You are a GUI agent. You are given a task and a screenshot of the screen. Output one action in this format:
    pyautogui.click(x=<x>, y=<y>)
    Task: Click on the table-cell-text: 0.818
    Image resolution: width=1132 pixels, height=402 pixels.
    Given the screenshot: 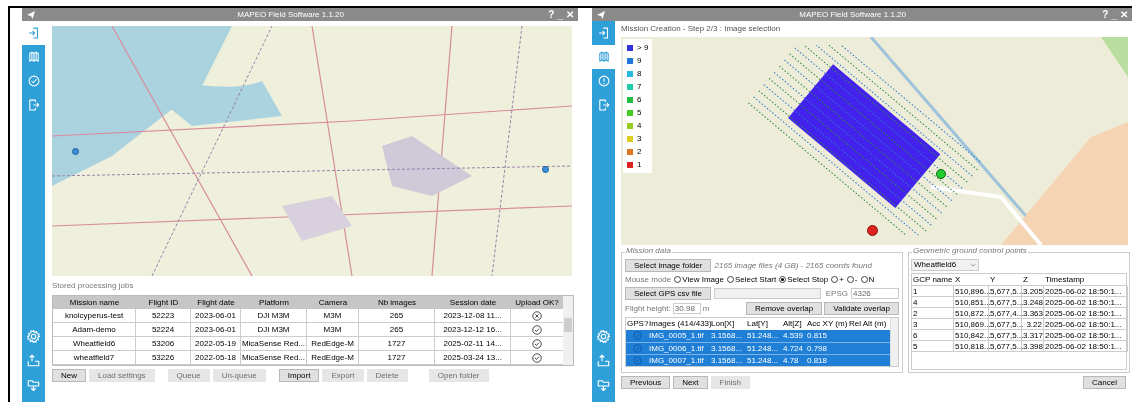 What is the action you would take?
    pyautogui.click(x=817, y=360)
    